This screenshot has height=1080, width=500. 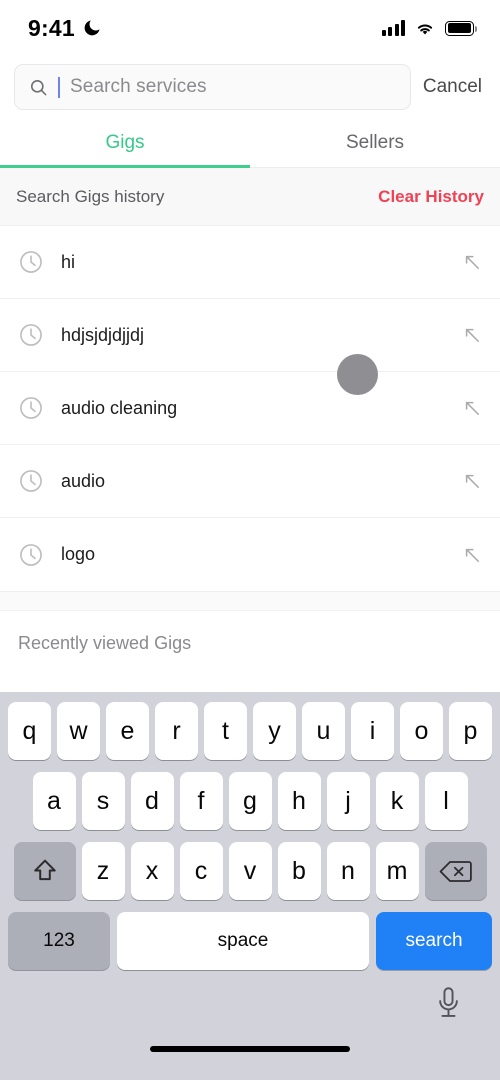 I want to click on wifi-icon, so click(x=425, y=29).